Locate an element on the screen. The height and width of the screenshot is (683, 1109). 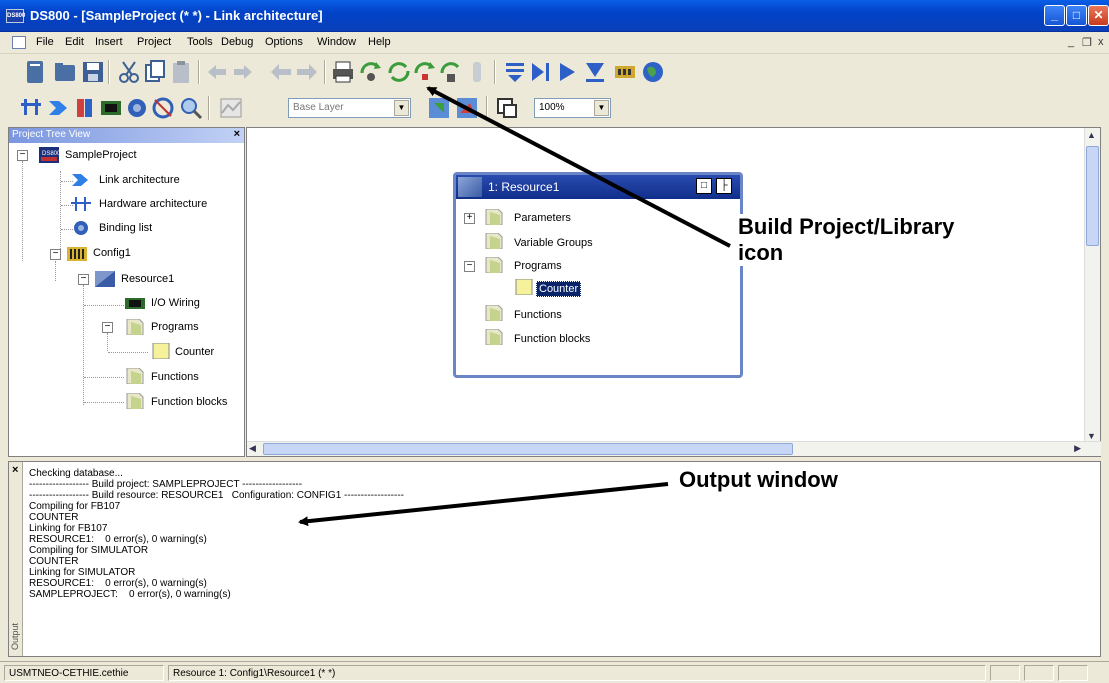
tree-item-functions: Functions is located at coordinates (175, 377).